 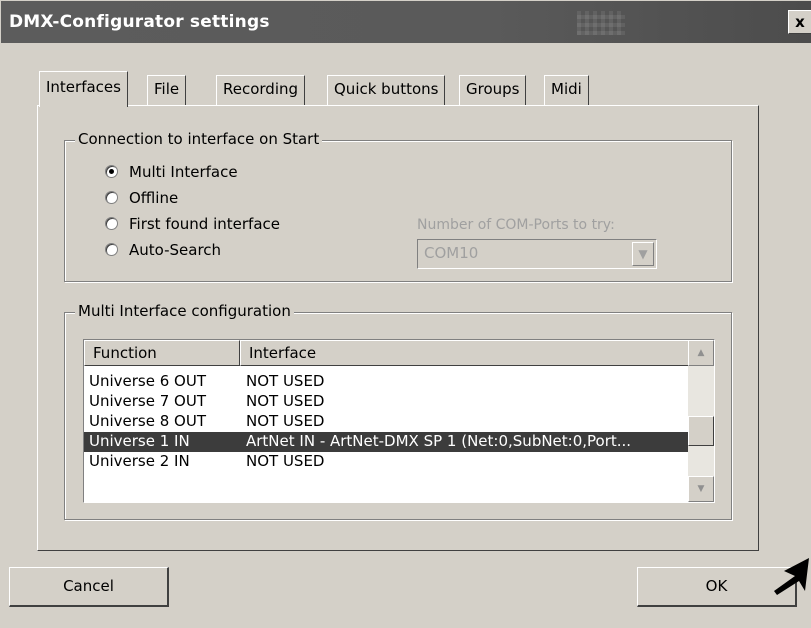 What do you see at coordinates (493, 90) in the screenshot?
I see `tab-groups: Groups` at bounding box center [493, 90].